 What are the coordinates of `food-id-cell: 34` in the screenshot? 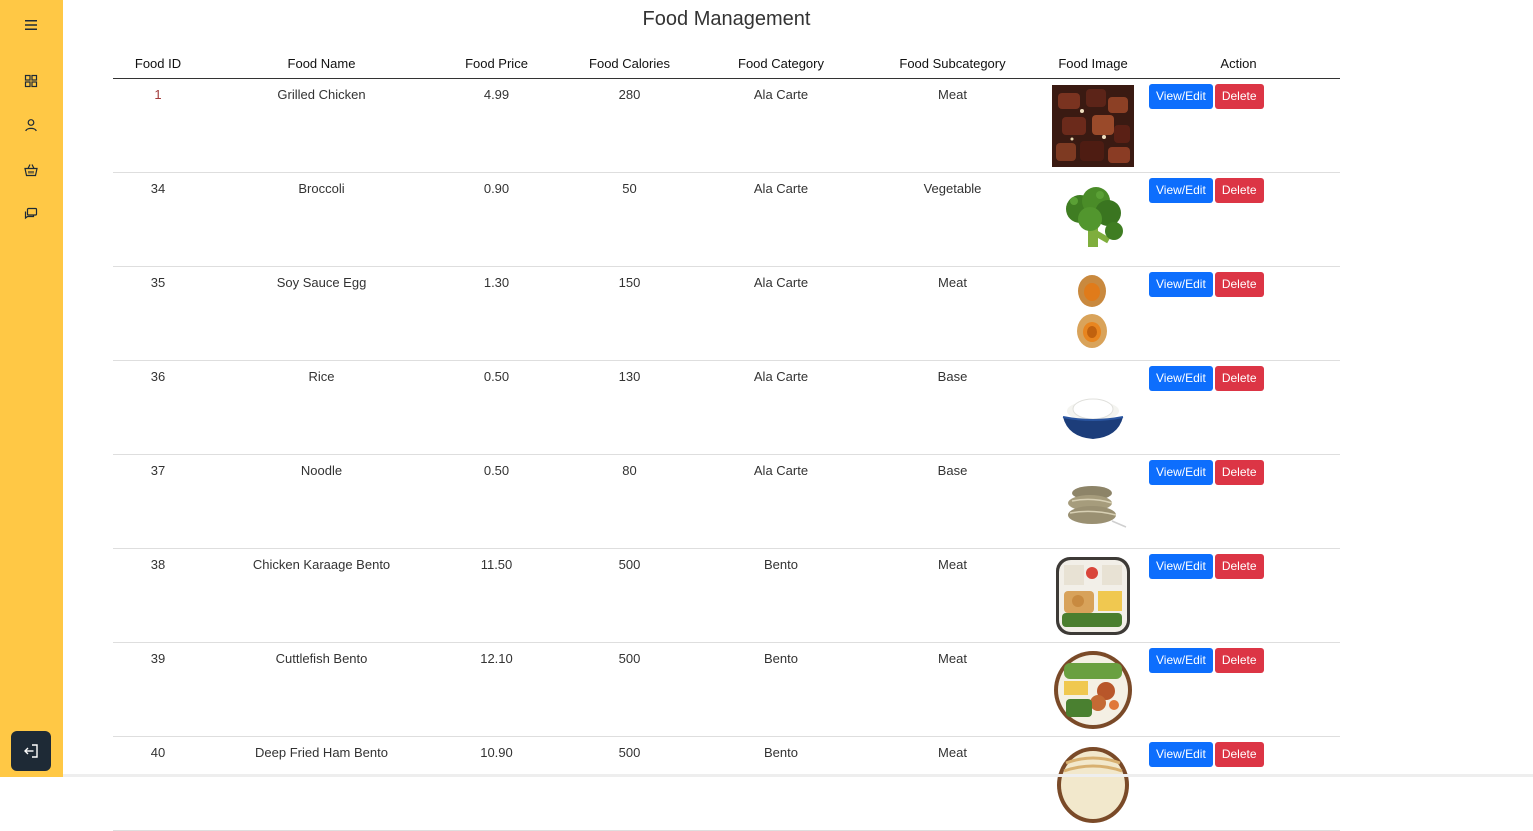 It's located at (158, 219).